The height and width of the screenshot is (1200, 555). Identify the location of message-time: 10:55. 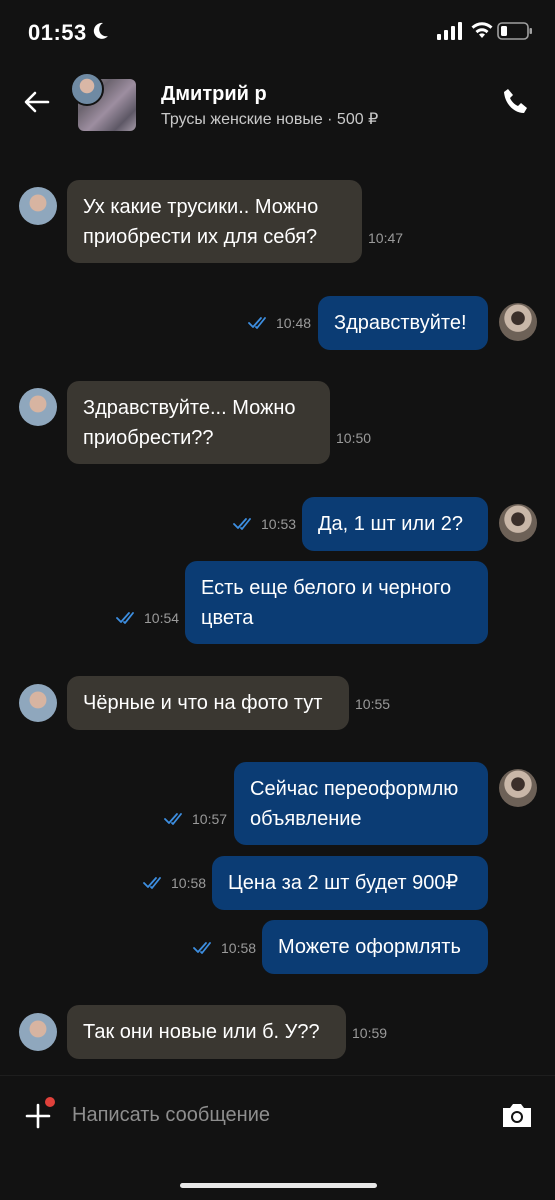
(373, 704).